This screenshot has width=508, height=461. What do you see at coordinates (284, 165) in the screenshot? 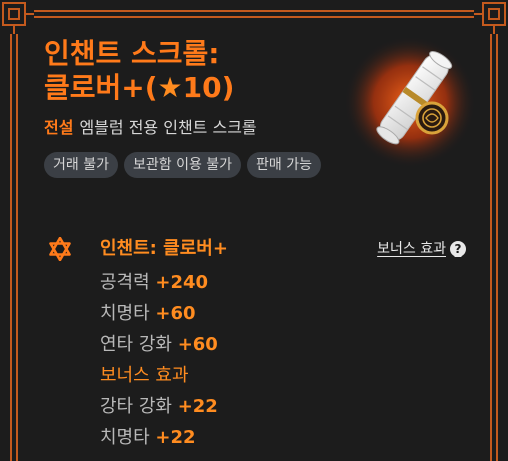
I see `tag-sellable: 판매 가능` at bounding box center [284, 165].